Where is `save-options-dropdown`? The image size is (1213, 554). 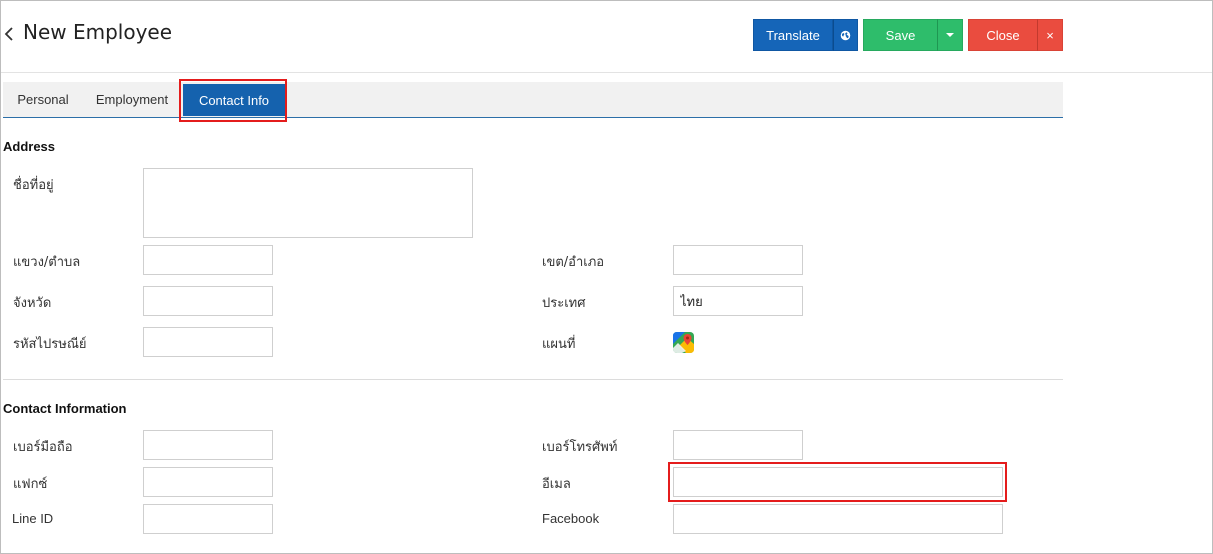
save-options-dropdown is located at coordinates (950, 35).